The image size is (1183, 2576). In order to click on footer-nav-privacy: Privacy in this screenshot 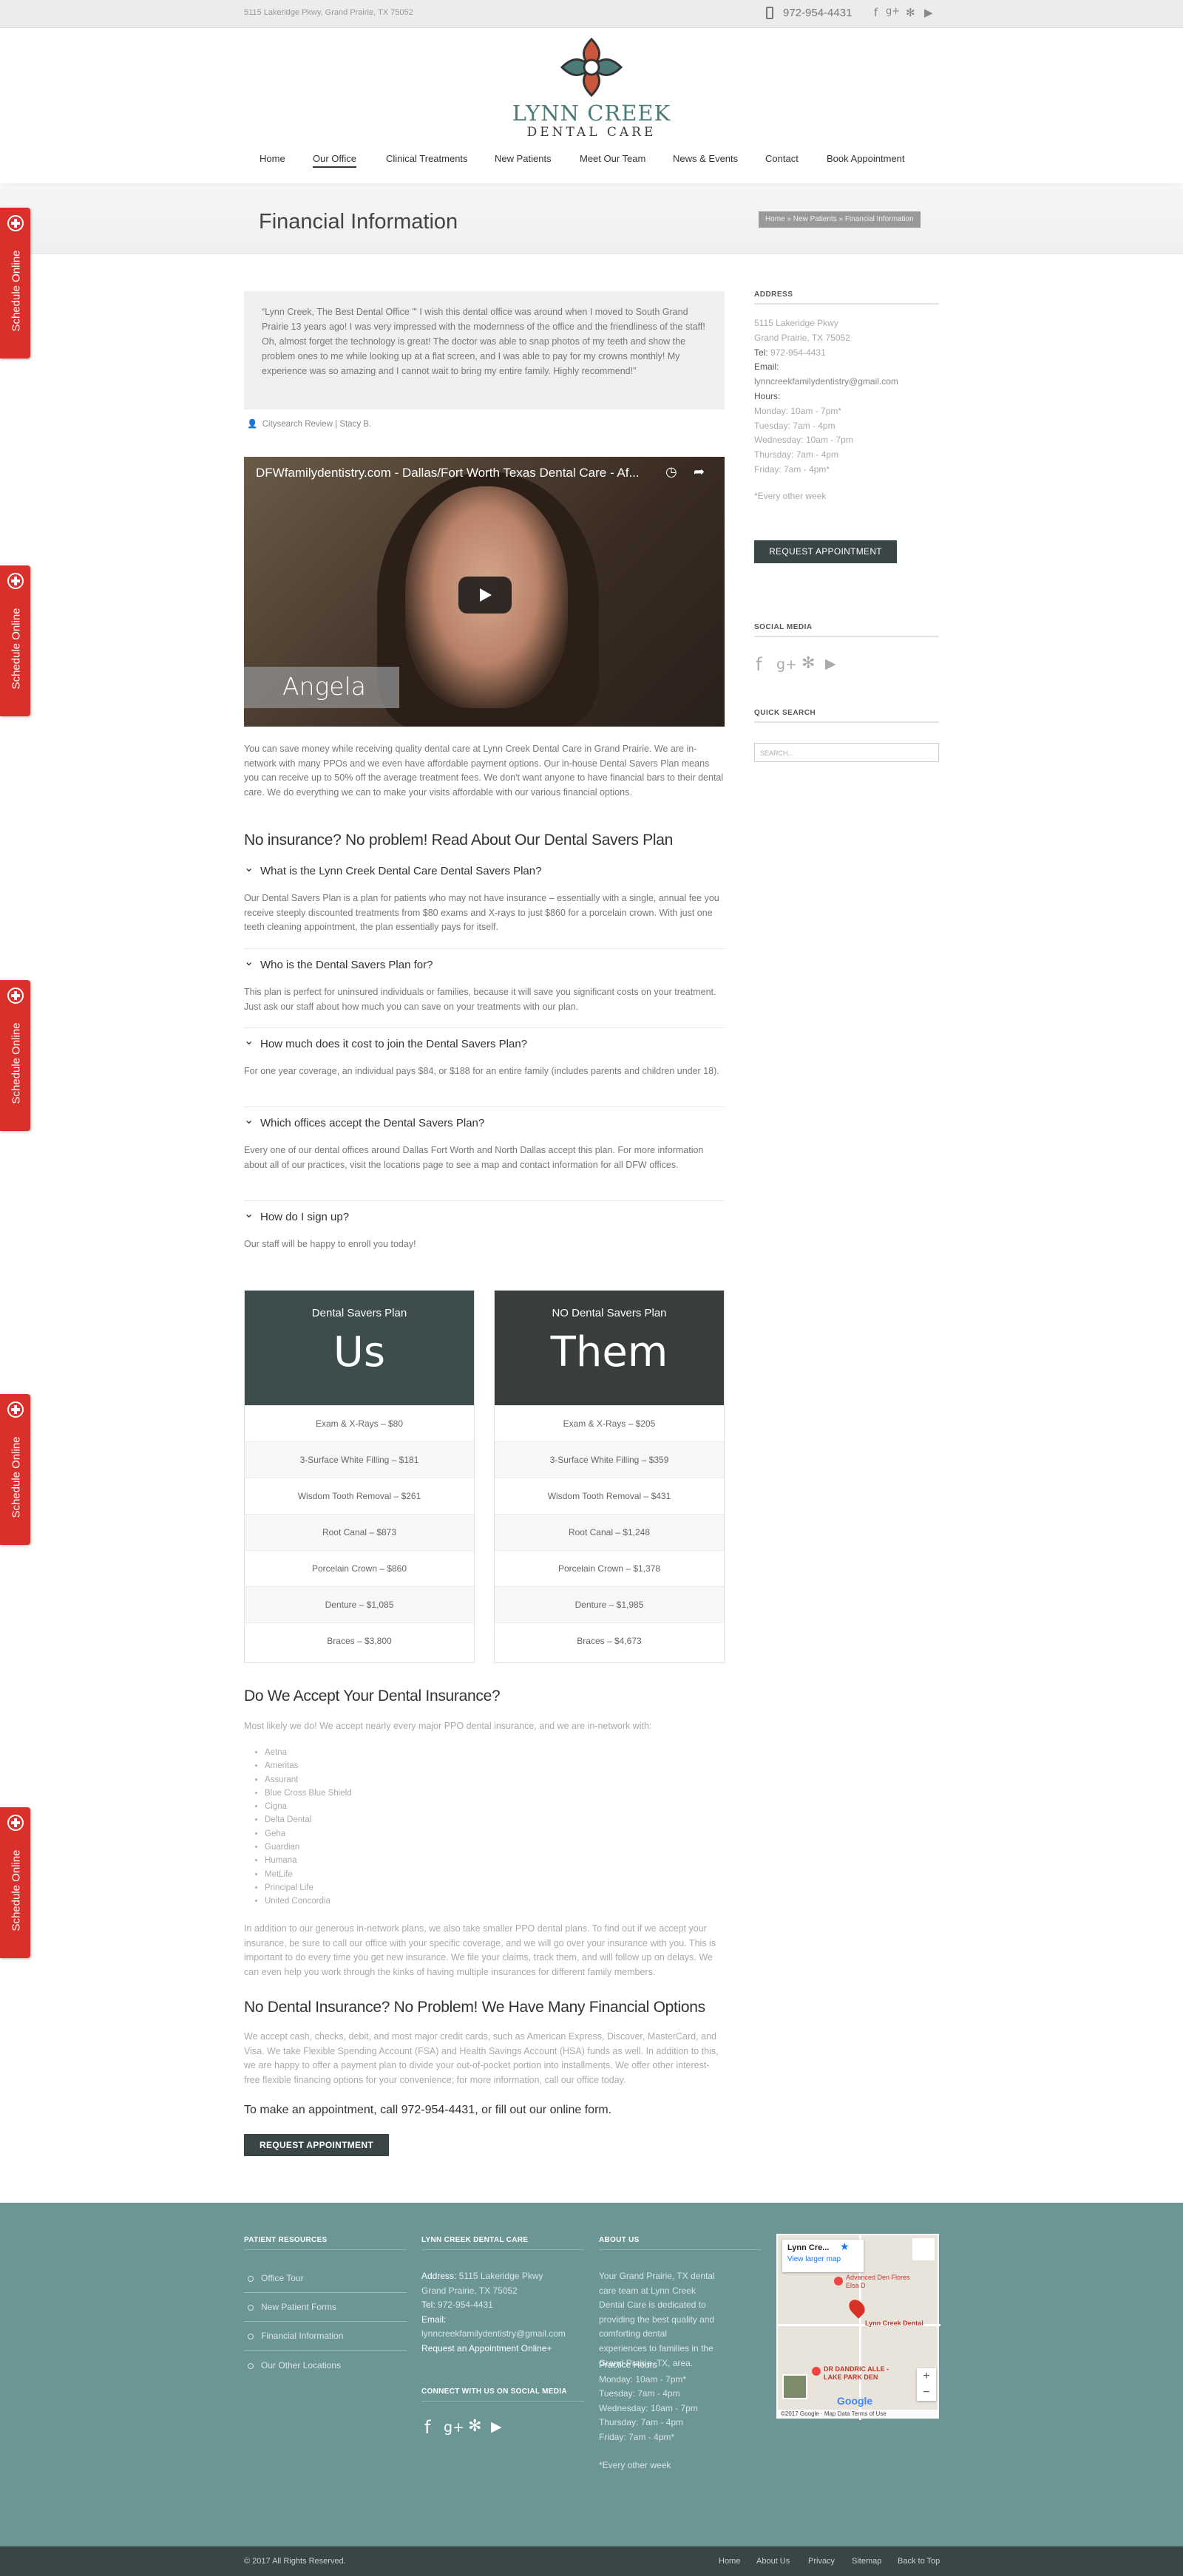, I will do `click(821, 2561)`.